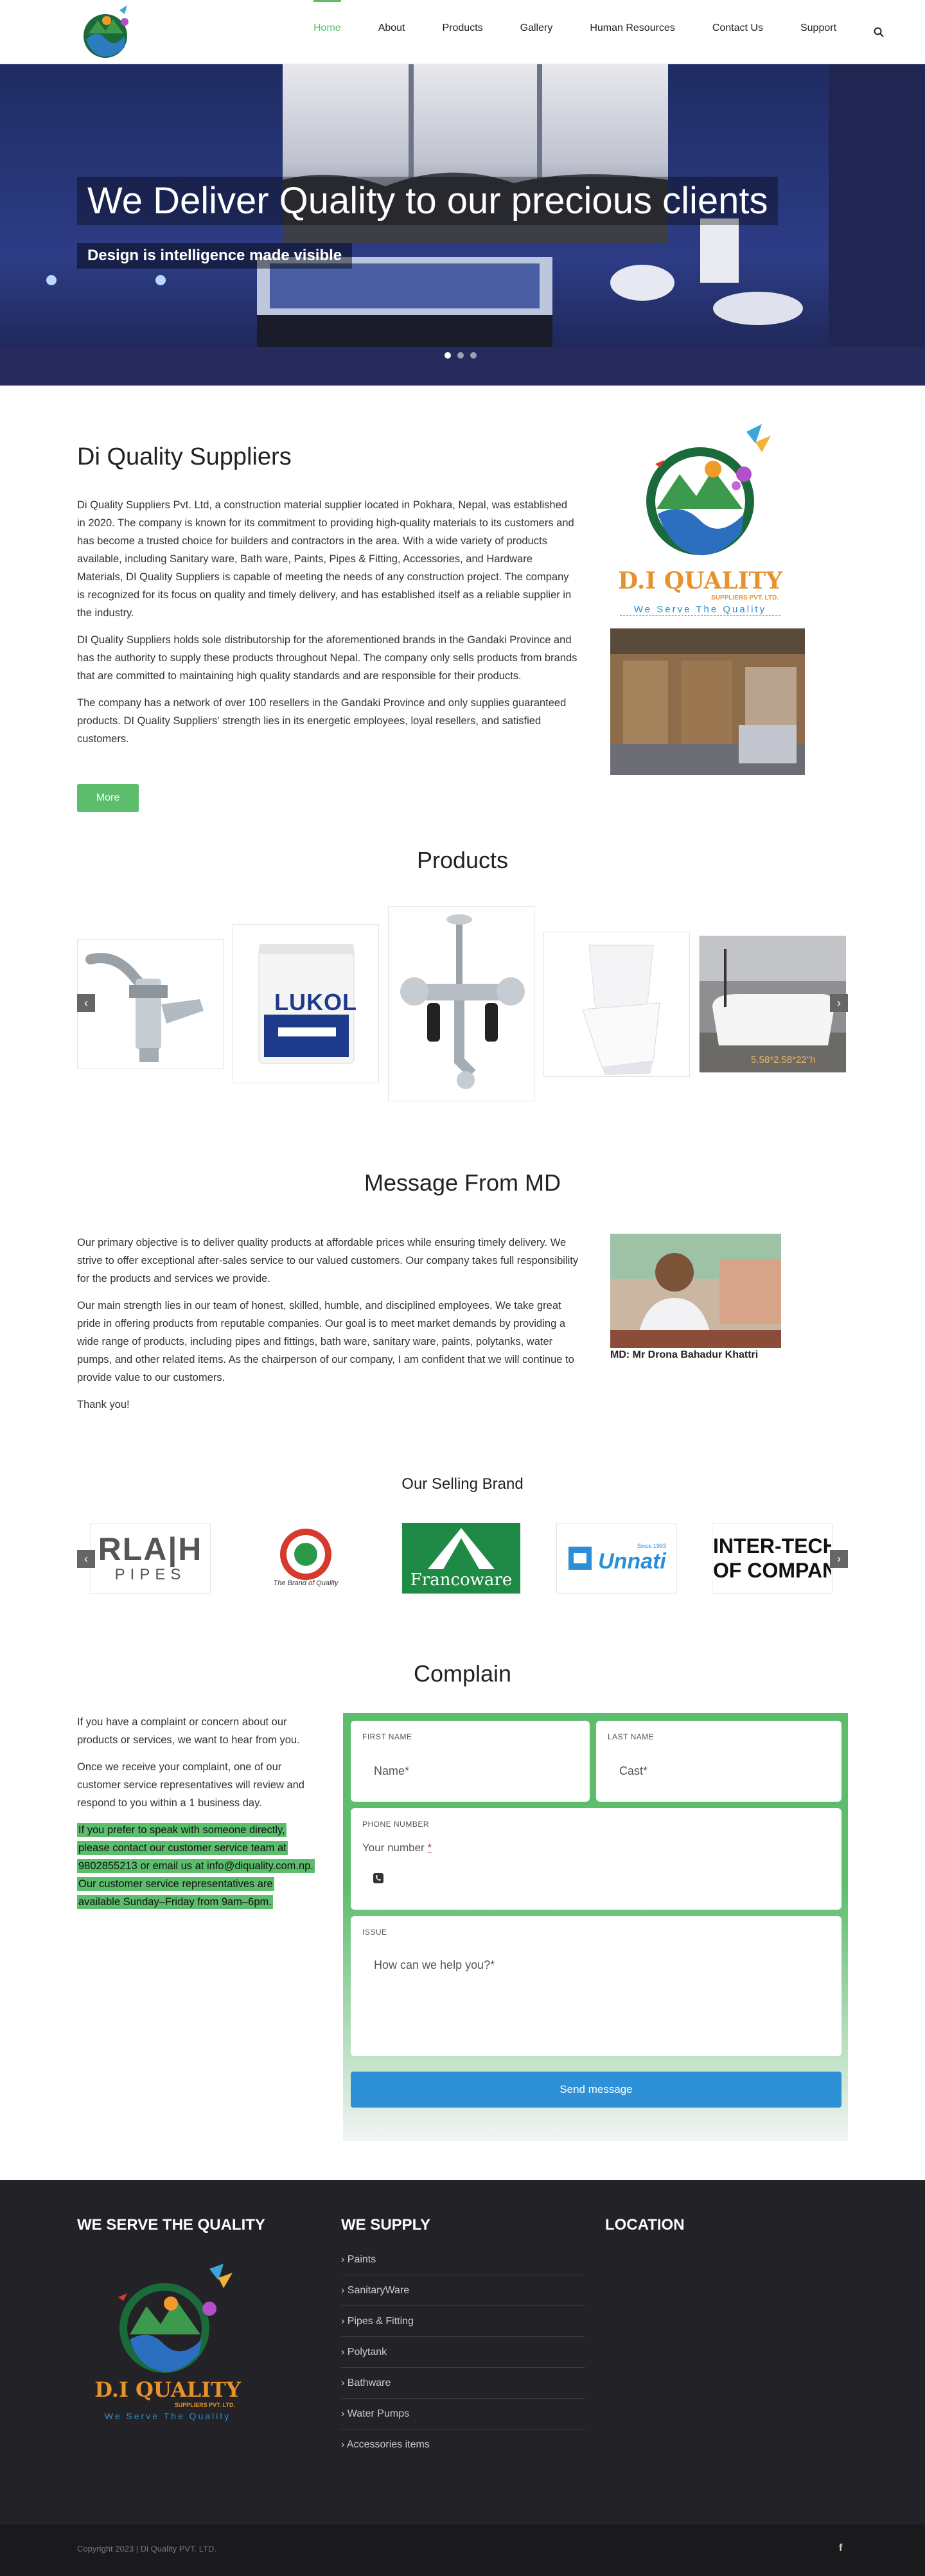  Describe the element at coordinates (396, 1825) in the screenshot. I see `phone-label: PHONE NUMBER` at that location.